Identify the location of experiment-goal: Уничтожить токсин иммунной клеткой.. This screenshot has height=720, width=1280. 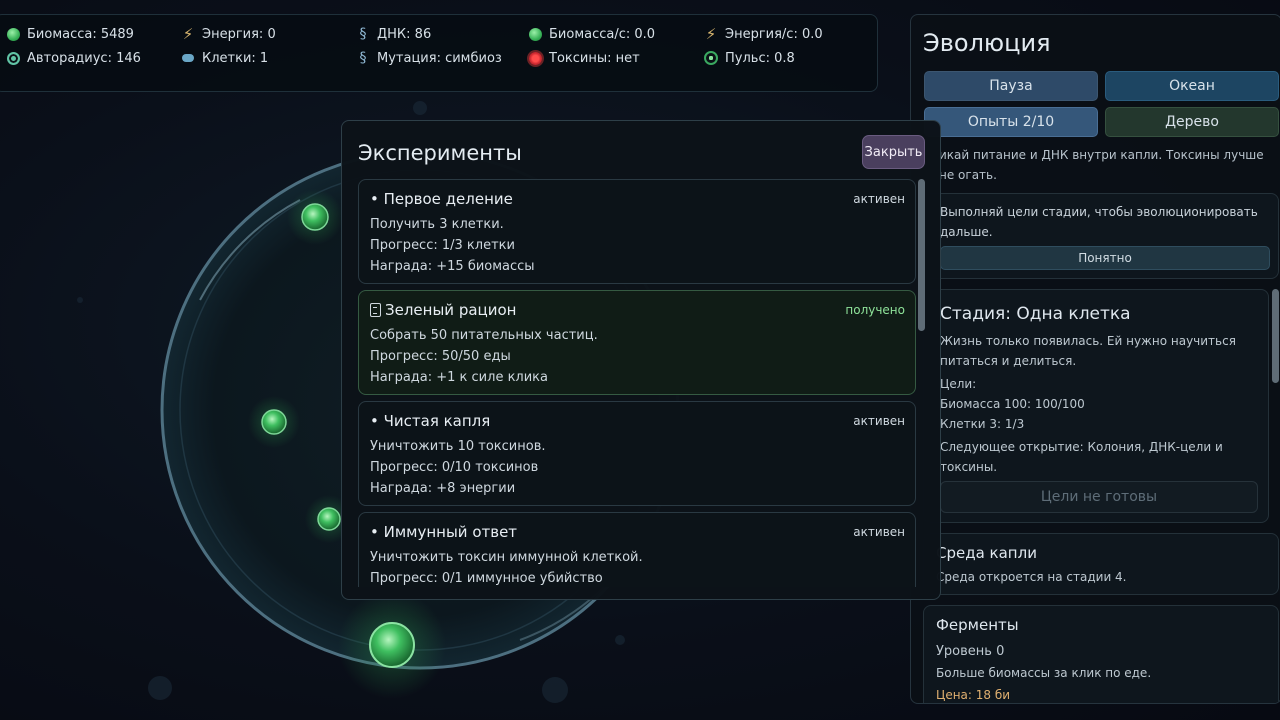
(506, 557).